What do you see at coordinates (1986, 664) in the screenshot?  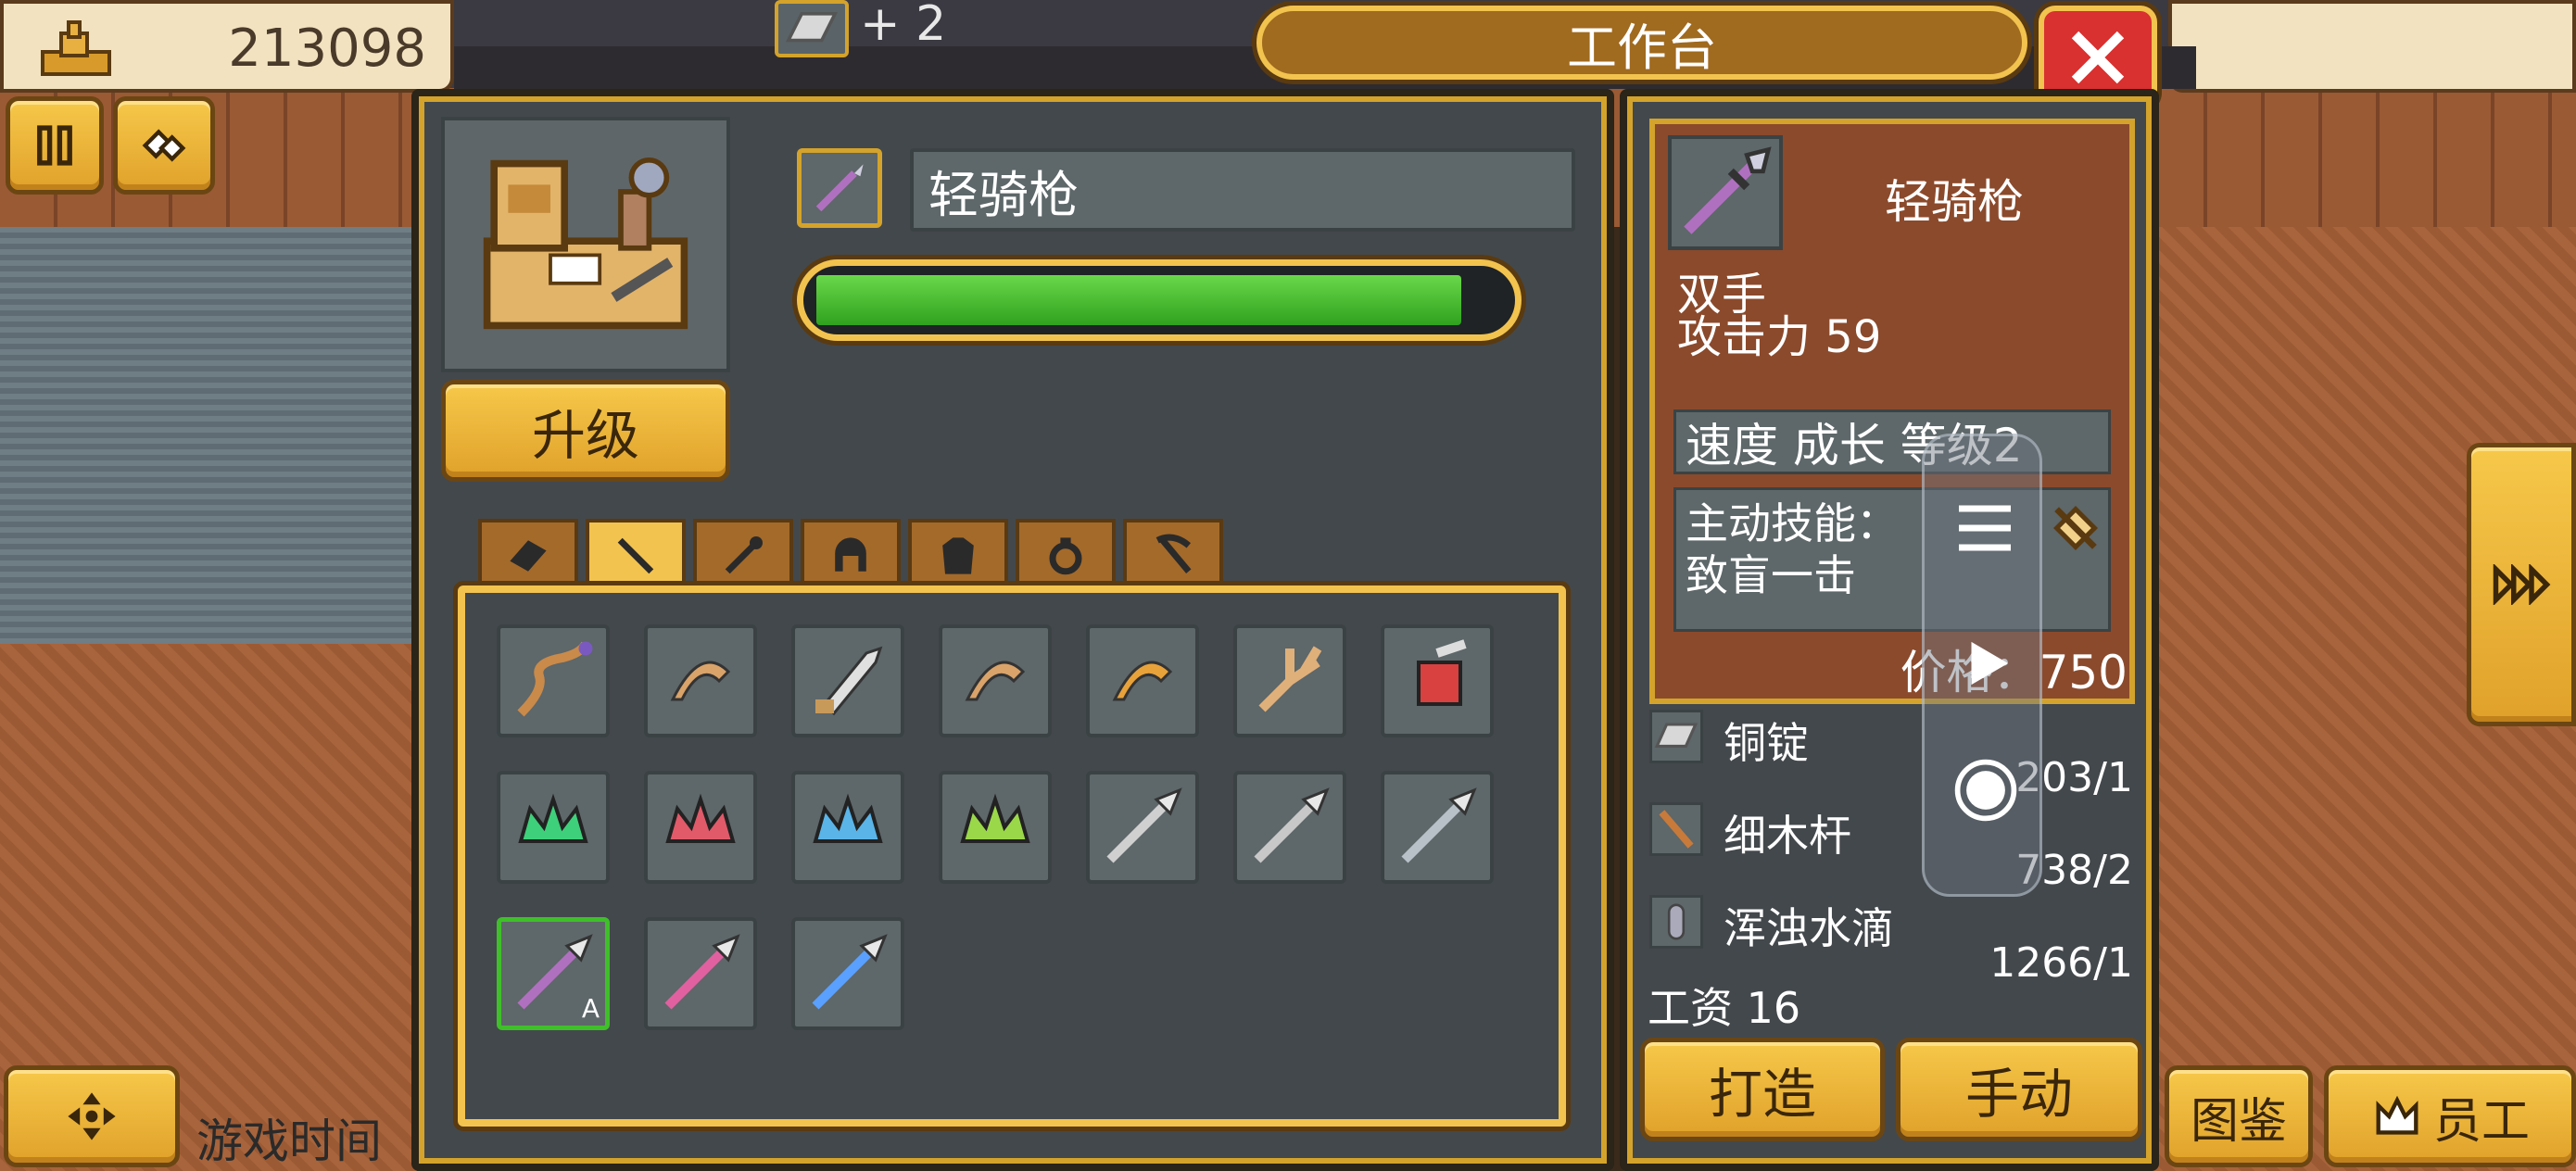 I see `play-icon` at bounding box center [1986, 664].